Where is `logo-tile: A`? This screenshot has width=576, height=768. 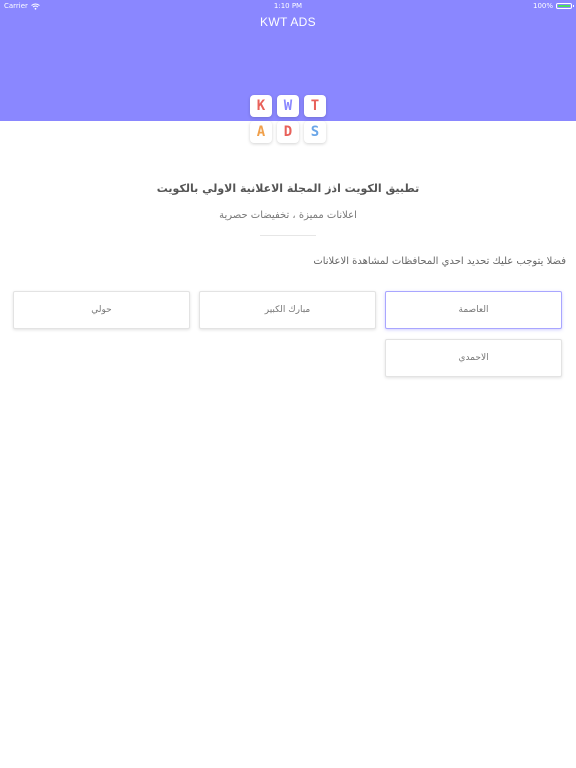
logo-tile: A is located at coordinates (261, 132).